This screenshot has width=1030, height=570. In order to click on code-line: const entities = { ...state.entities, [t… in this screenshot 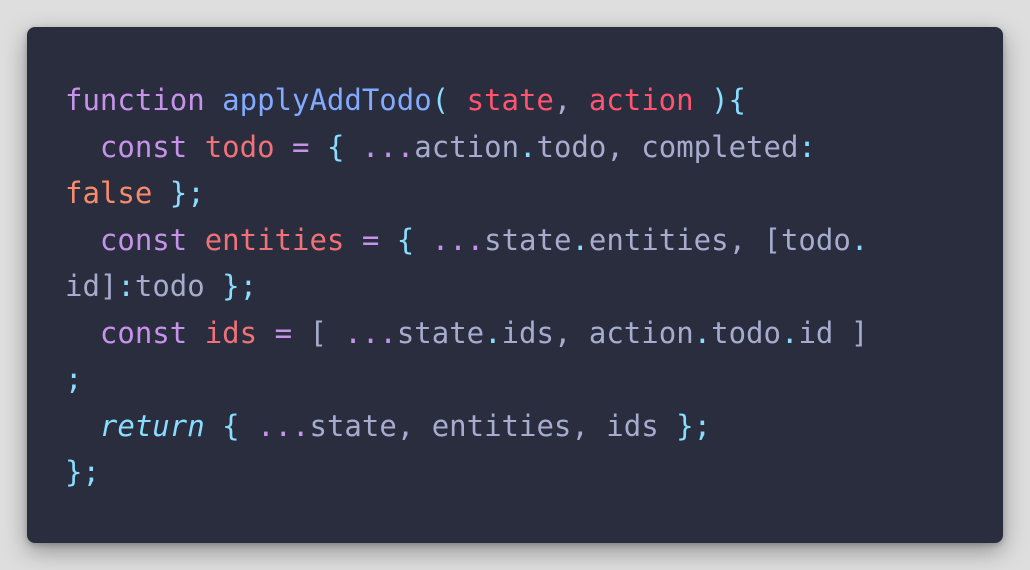, I will do `click(466, 240)`.